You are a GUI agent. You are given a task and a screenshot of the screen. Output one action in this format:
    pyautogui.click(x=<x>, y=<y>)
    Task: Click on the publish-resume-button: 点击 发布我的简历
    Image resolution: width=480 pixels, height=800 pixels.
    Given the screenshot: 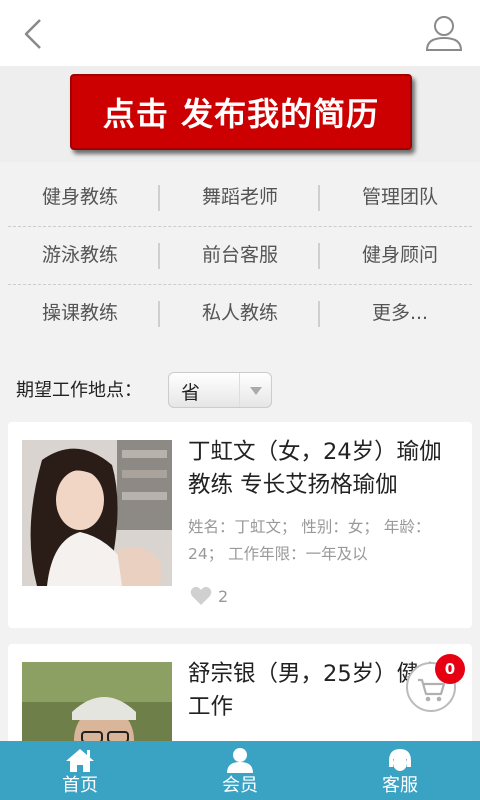 What is the action you would take?
    pyautogui.click(x=241, y=112)
    